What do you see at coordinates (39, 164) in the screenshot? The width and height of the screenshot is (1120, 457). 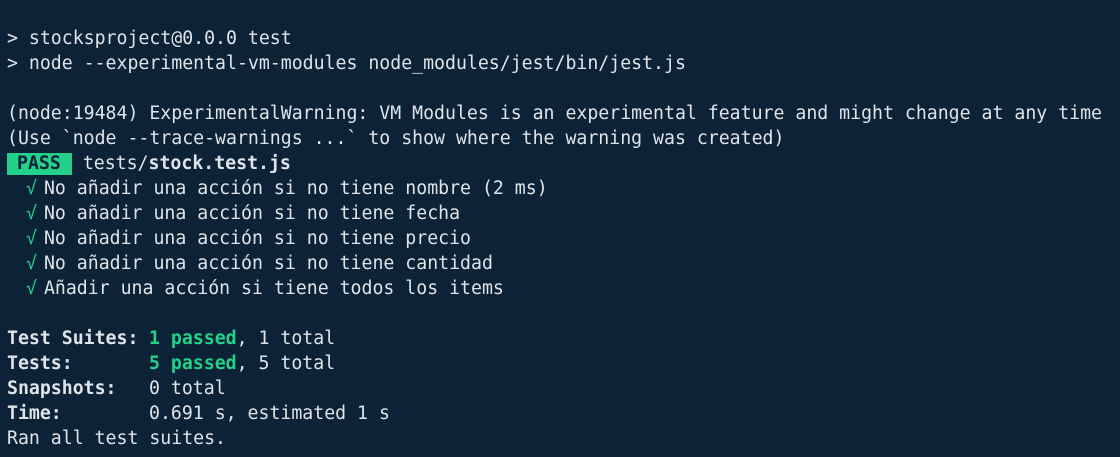 I see `pass-badge: PASS` at bounding box center [39, 164].